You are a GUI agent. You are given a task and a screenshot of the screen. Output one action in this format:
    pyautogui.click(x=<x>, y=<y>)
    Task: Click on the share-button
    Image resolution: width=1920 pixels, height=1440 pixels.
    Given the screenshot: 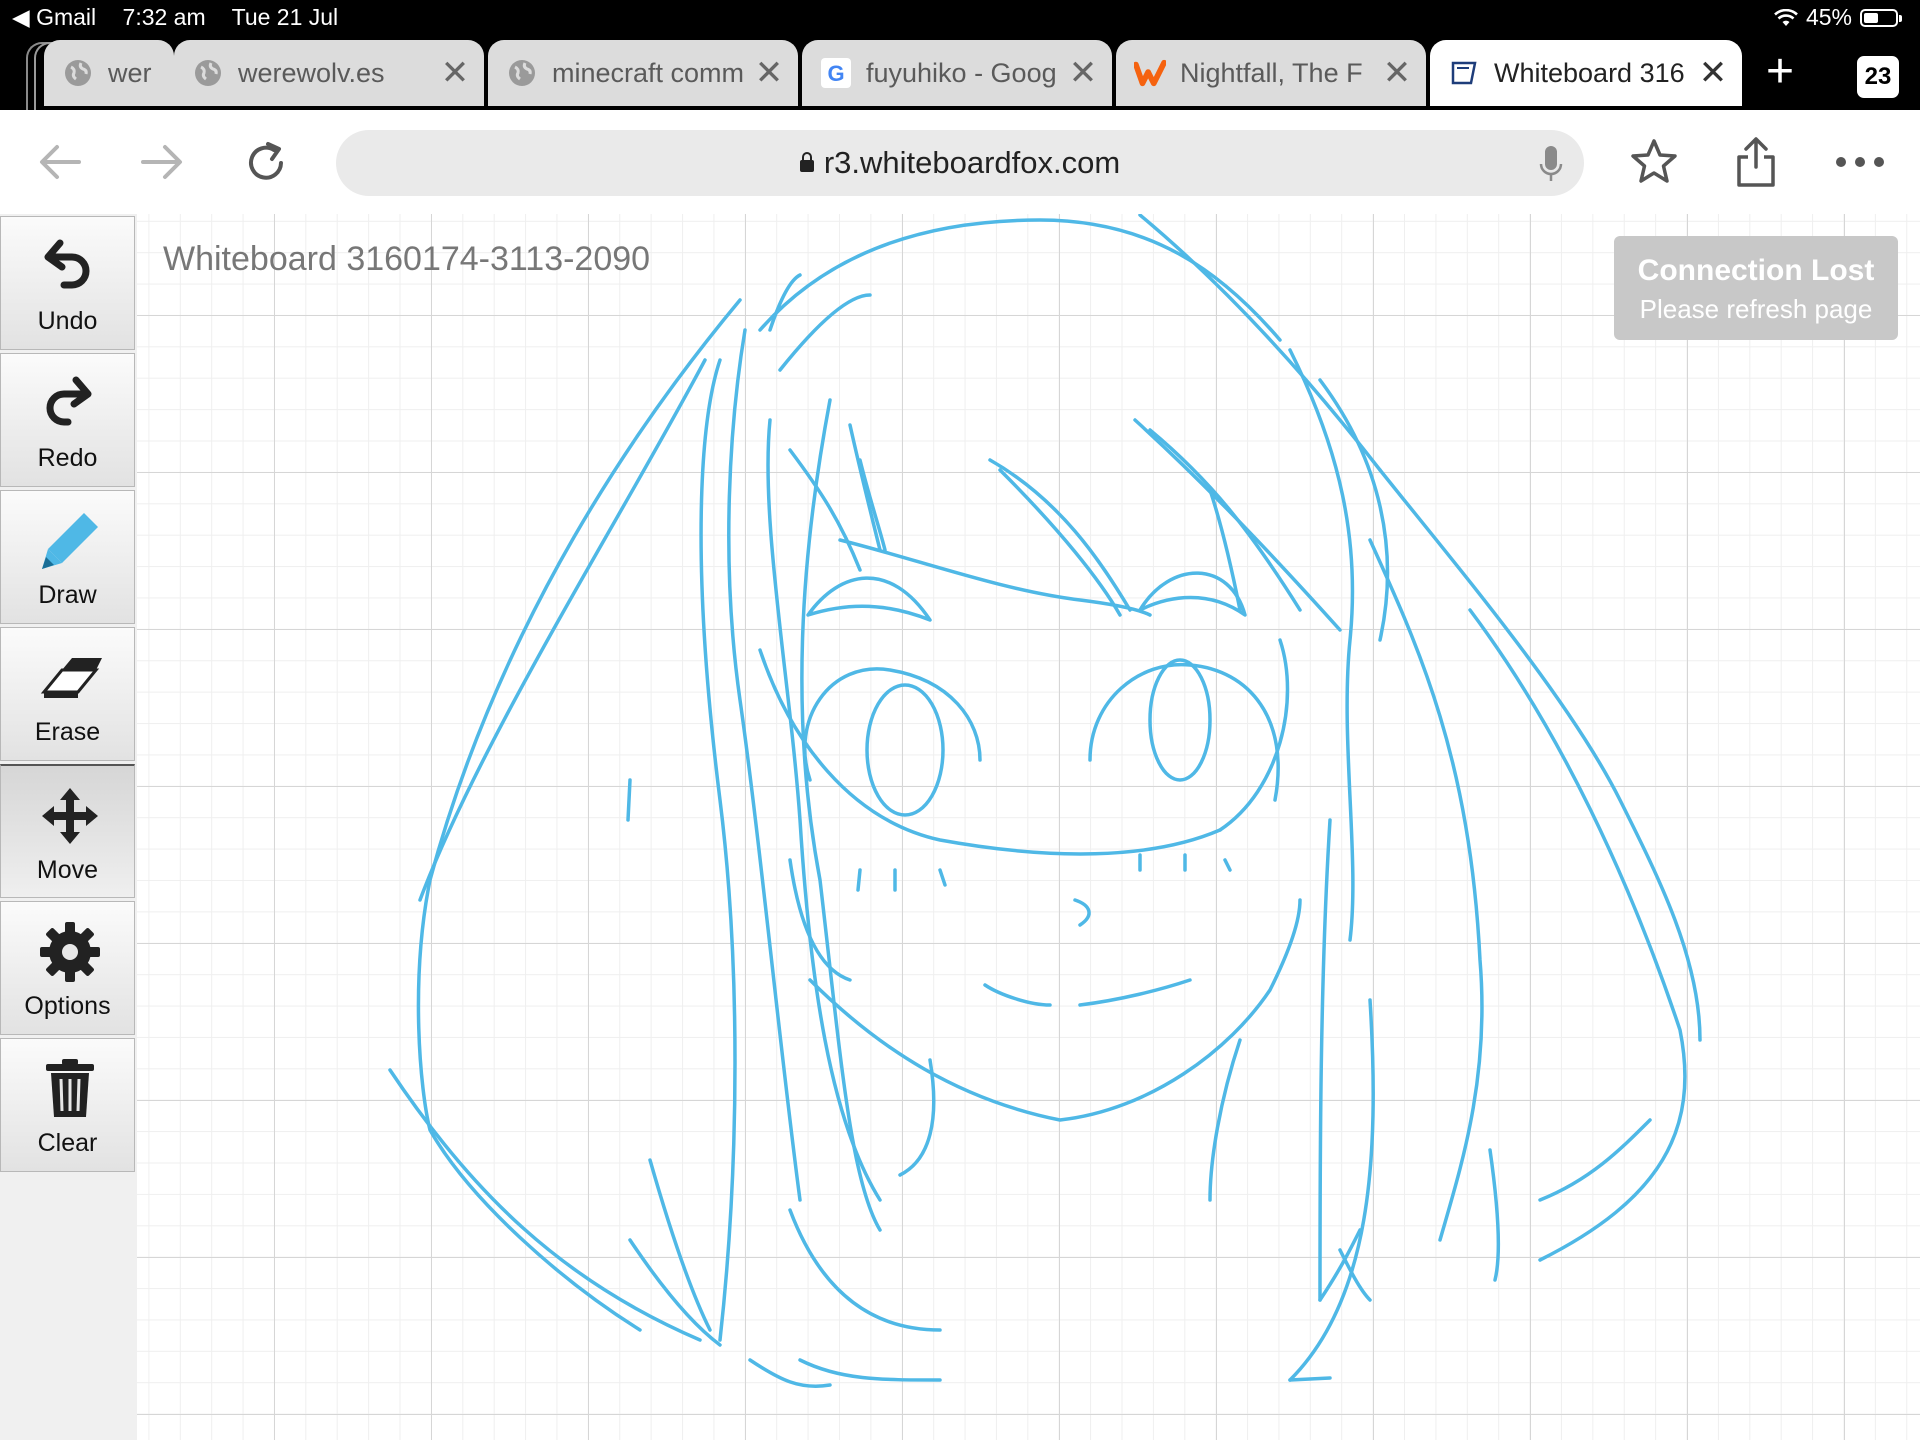 What is the action you would take?
    pyautogui.click(x=1756, y=162)
    